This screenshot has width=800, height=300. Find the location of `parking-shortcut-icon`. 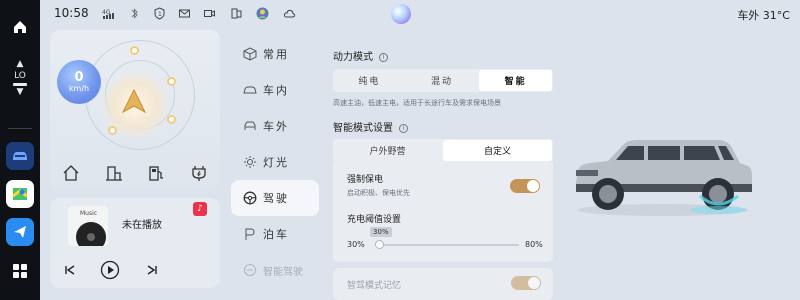

parking-shortcut-icon is located at coordinates (114, 173).